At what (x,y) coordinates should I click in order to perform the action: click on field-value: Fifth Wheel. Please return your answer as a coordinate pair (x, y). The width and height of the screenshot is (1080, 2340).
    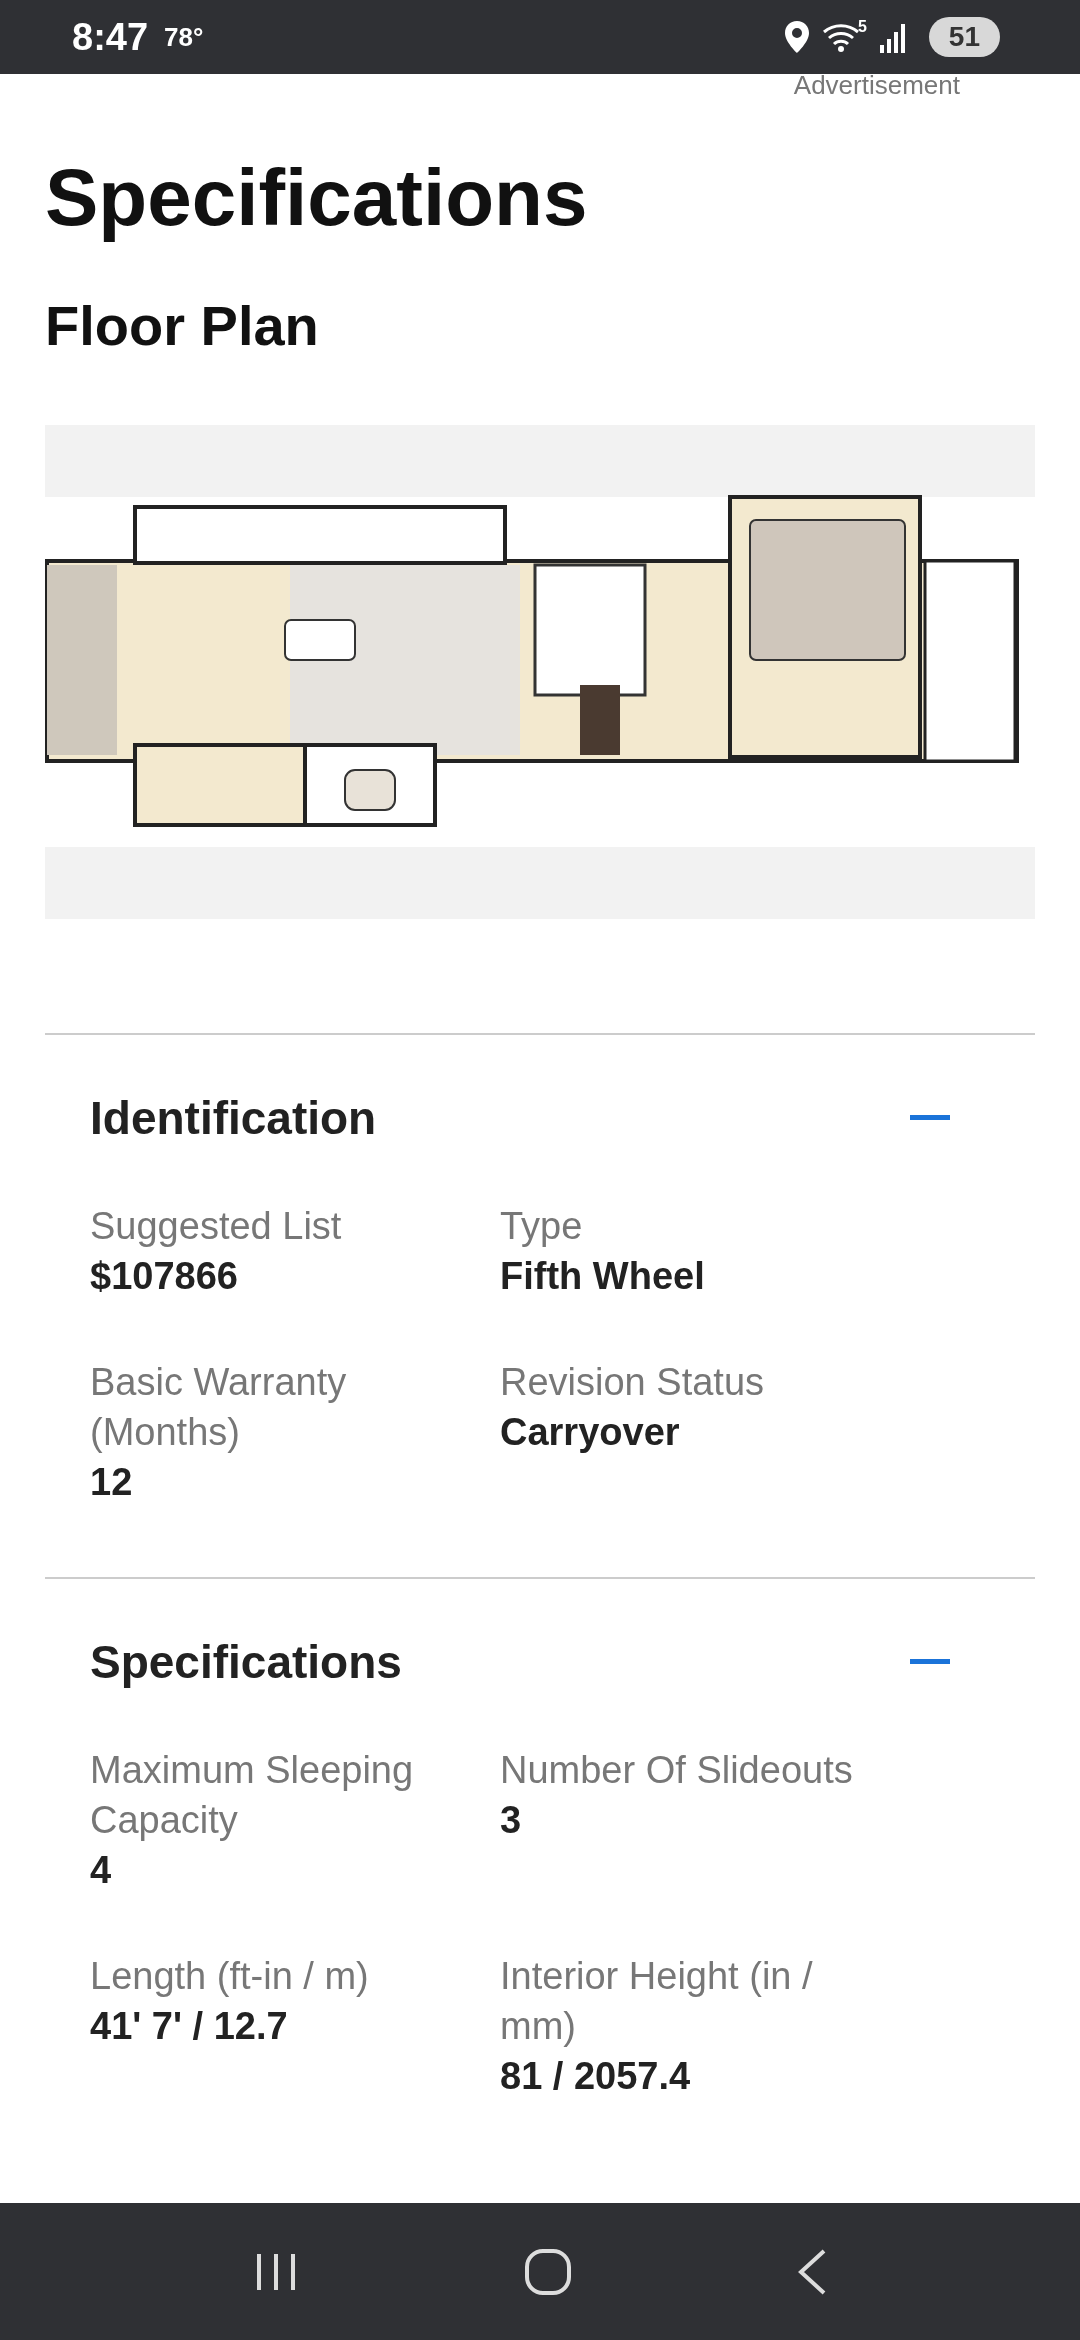
    Looking at the image, I should click on (603, 1277).